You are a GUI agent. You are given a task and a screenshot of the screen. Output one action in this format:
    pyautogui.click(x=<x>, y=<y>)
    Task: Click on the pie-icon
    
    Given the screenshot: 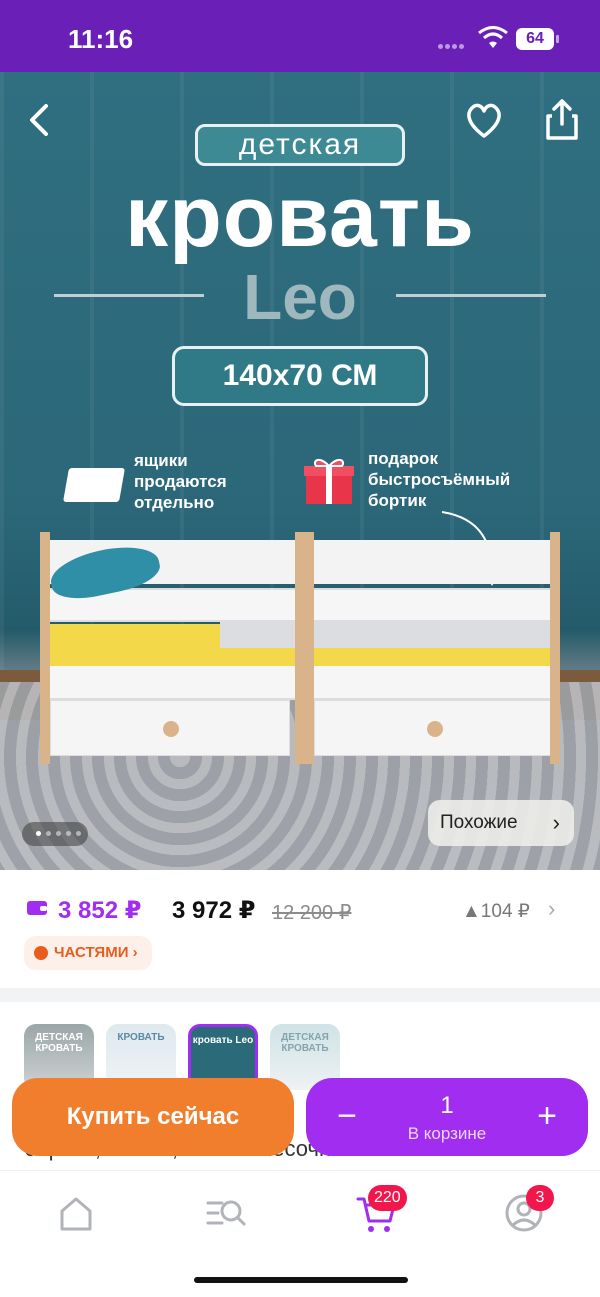 What is the action you would take?
    pyautogui.click(x=41, y=953)
    